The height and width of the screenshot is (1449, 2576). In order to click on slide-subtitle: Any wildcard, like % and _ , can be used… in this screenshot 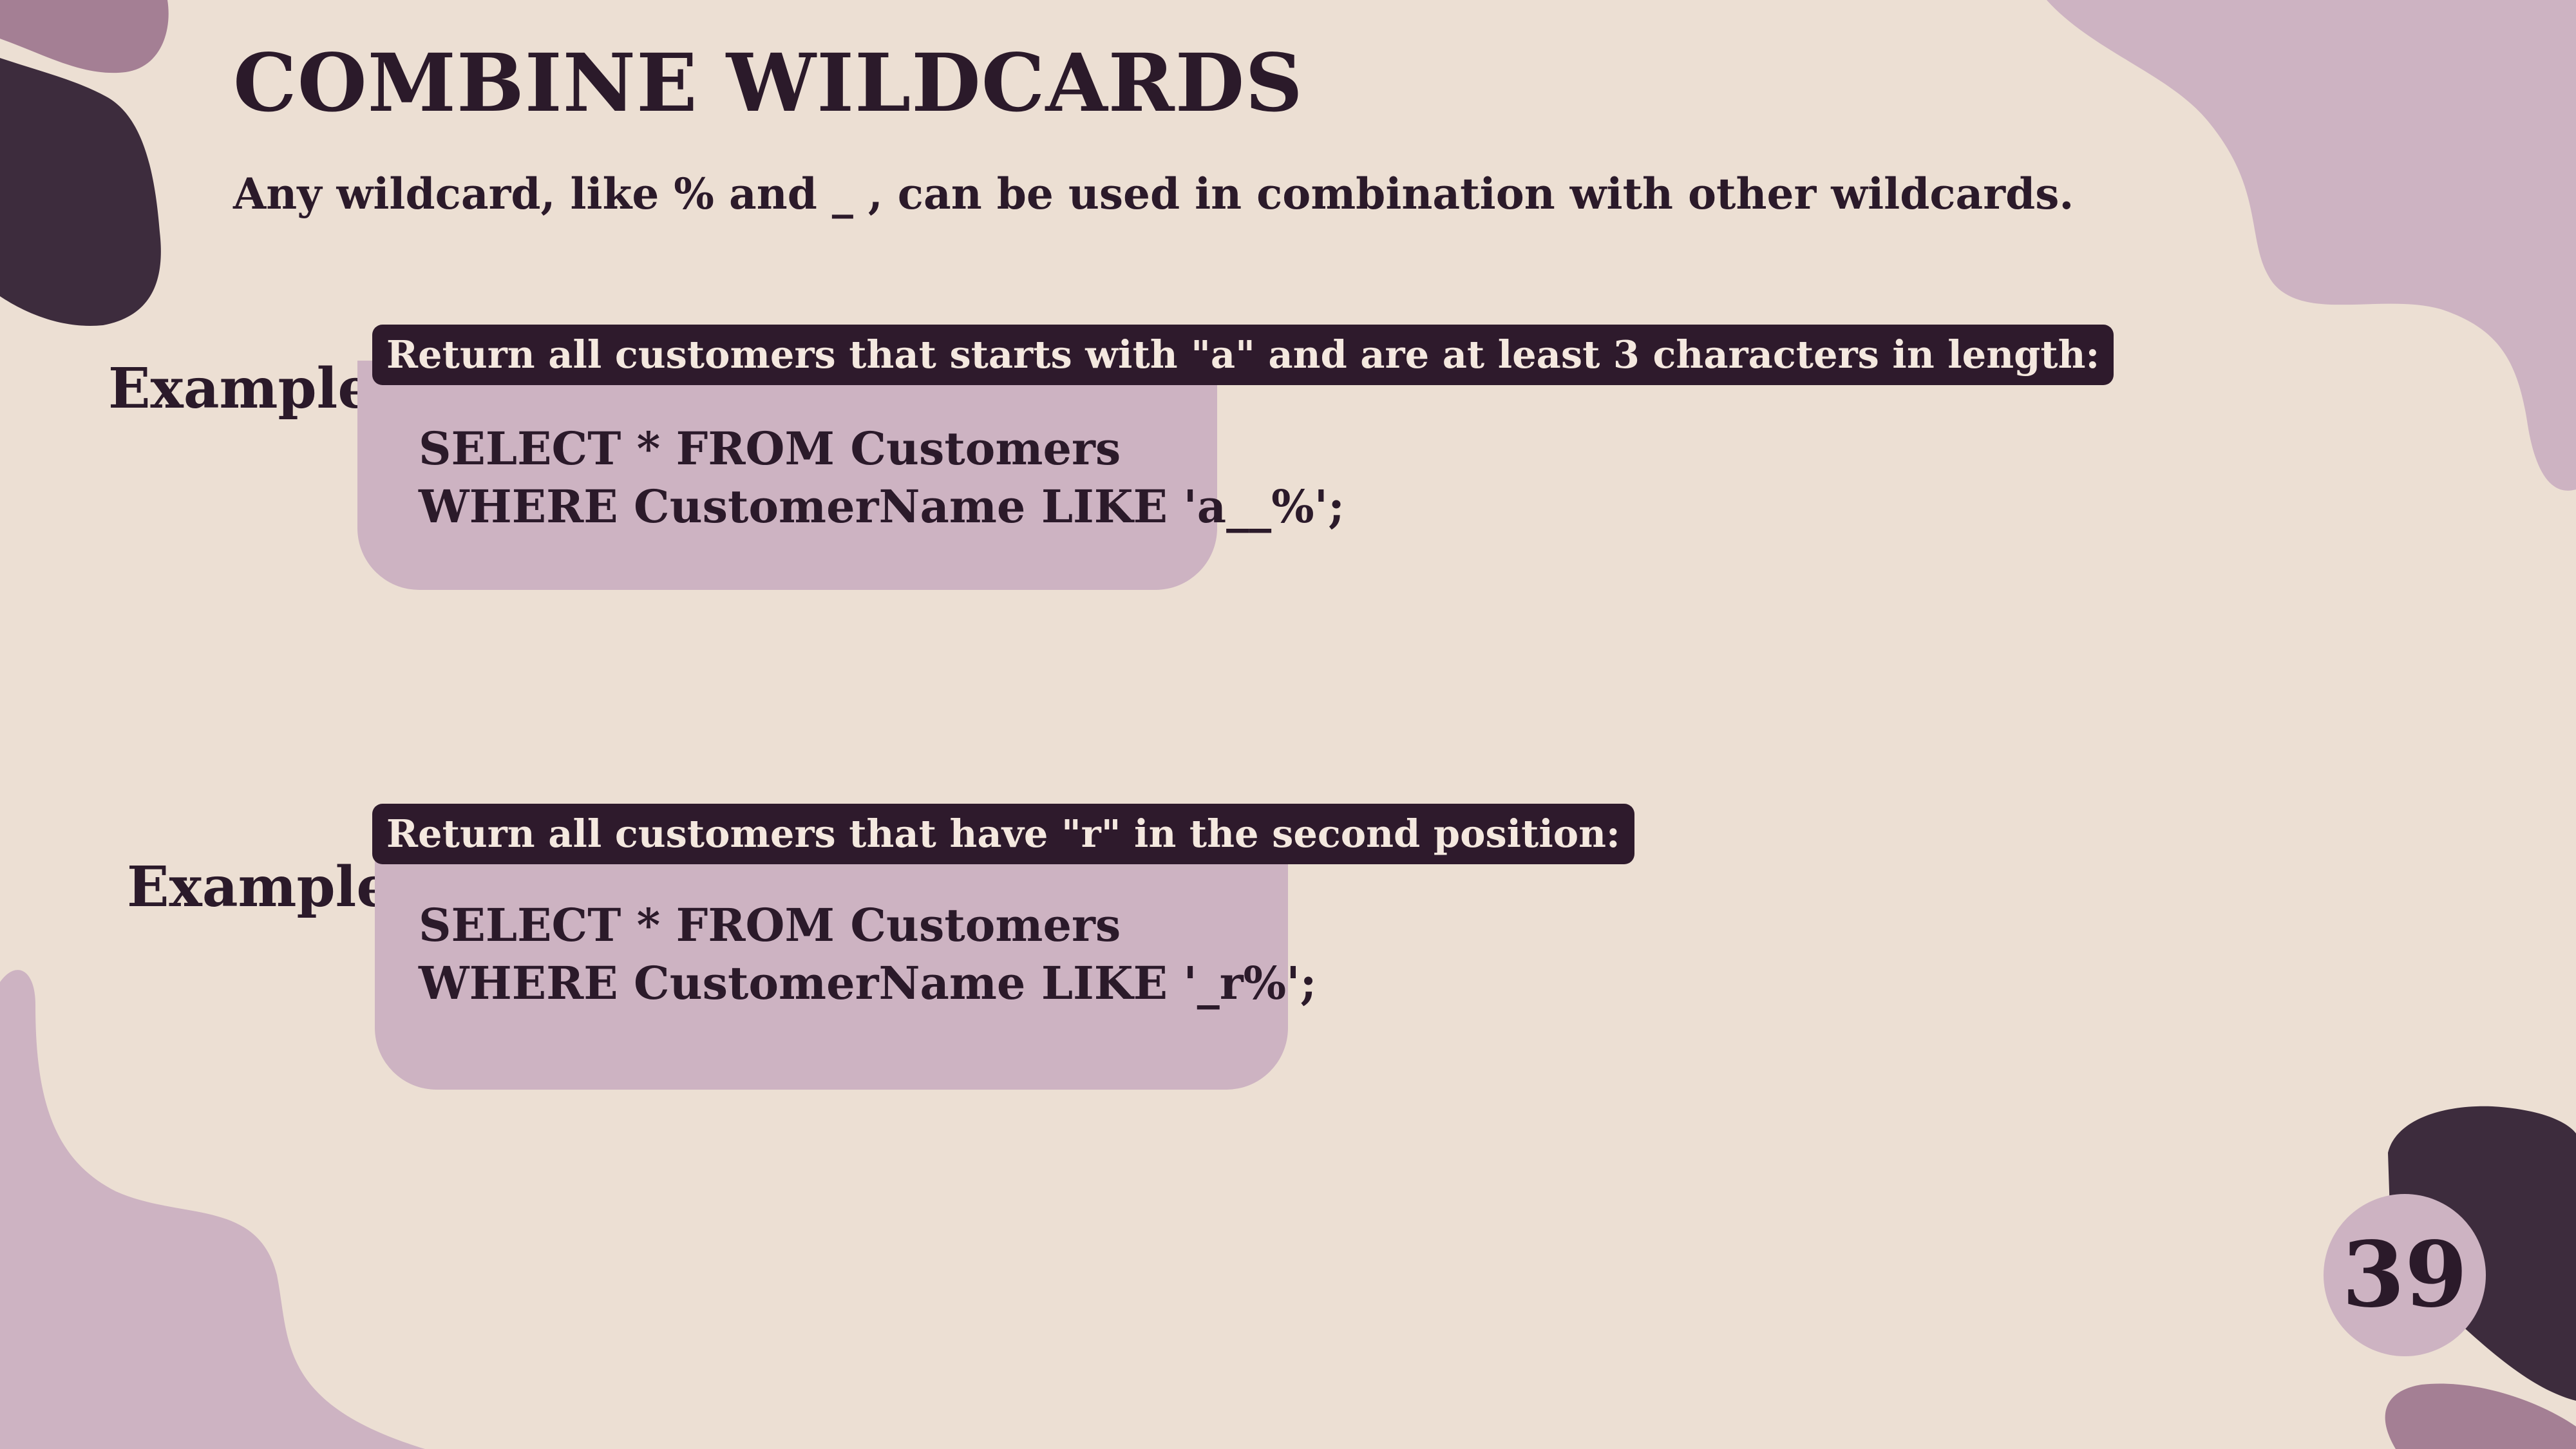, I will do `click(1154, 194)`.